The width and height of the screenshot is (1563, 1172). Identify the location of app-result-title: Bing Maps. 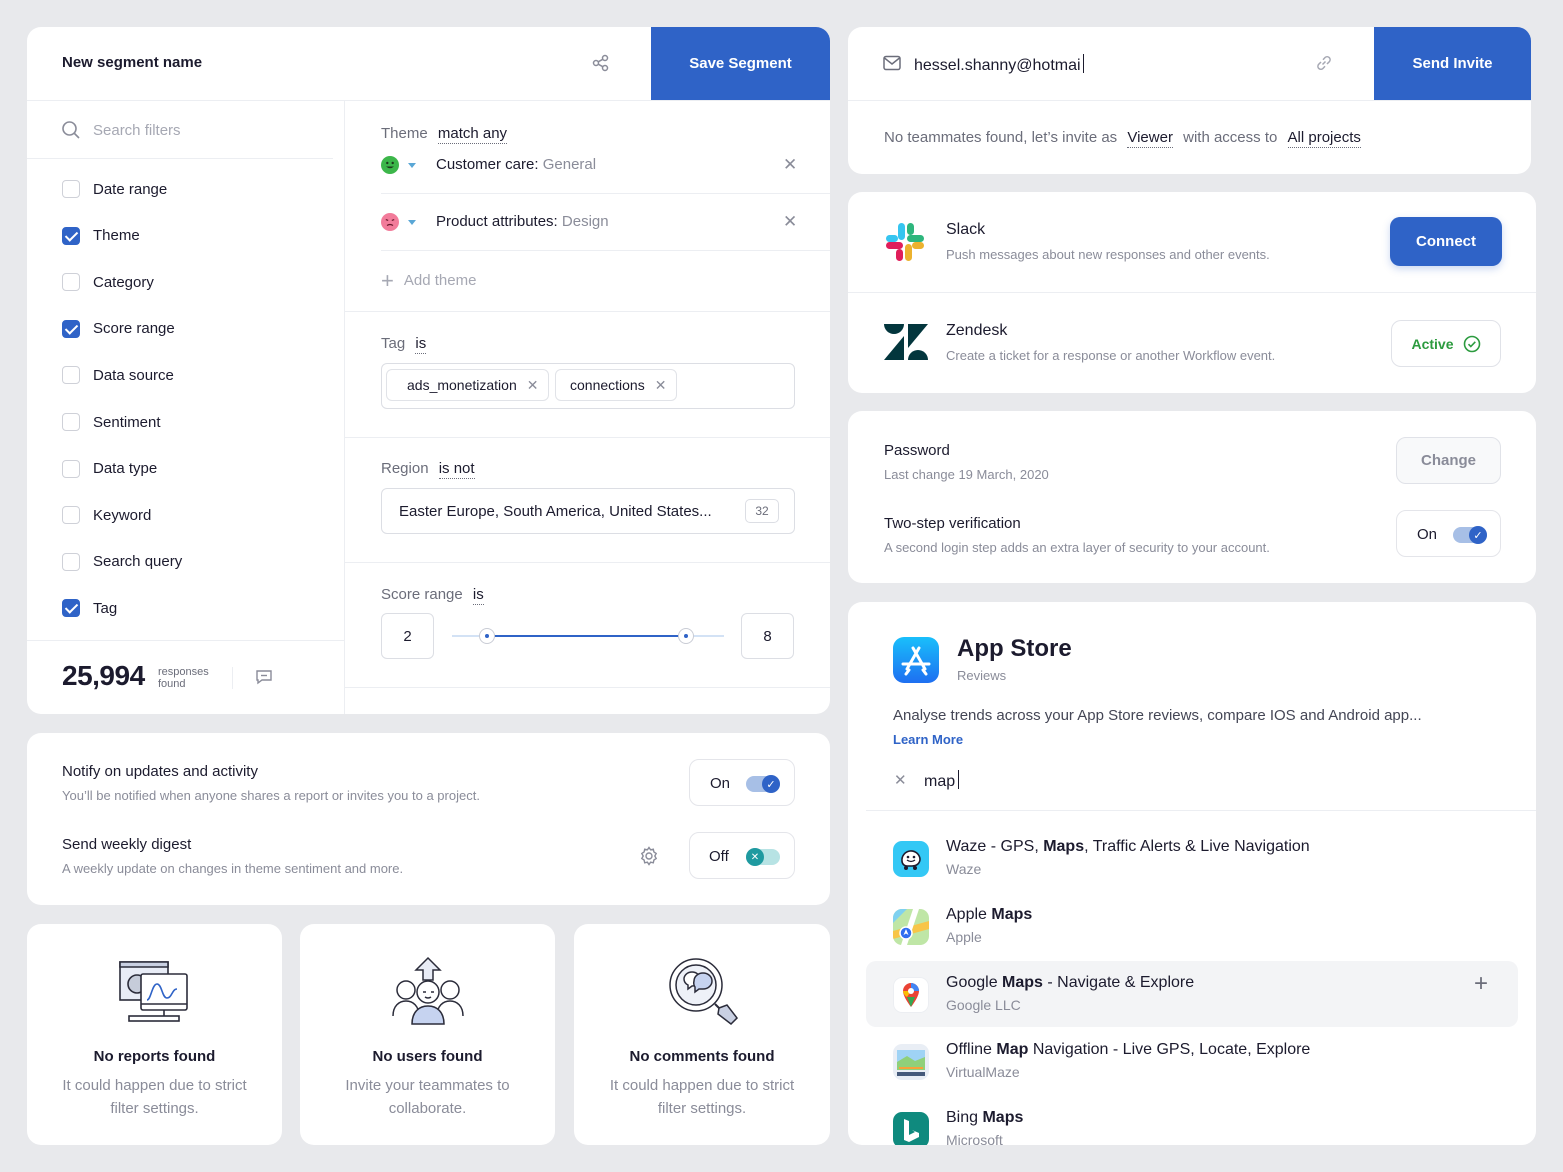
(984, 1118).